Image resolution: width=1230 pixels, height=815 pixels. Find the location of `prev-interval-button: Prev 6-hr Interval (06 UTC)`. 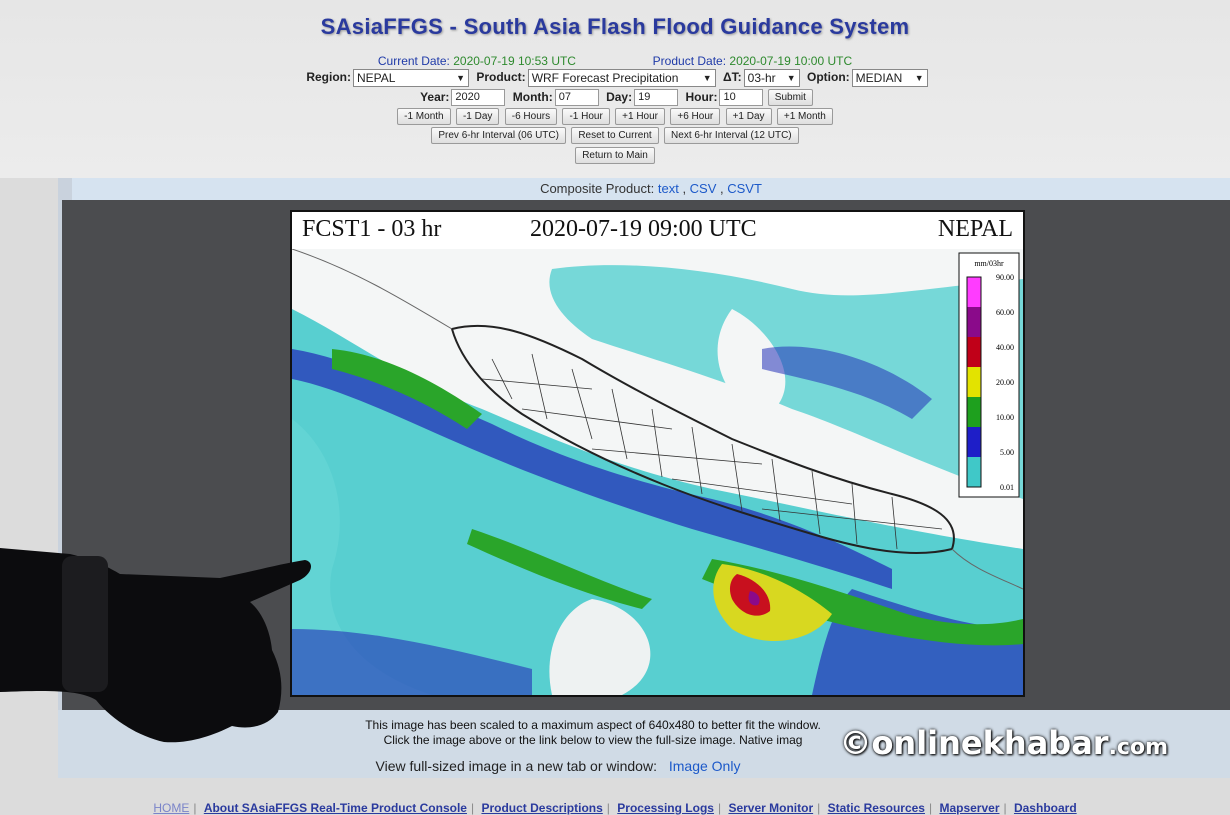

prev-interval-button: Prev 6-hr Interval (06 UTC) is located at coordinates (498, 135).